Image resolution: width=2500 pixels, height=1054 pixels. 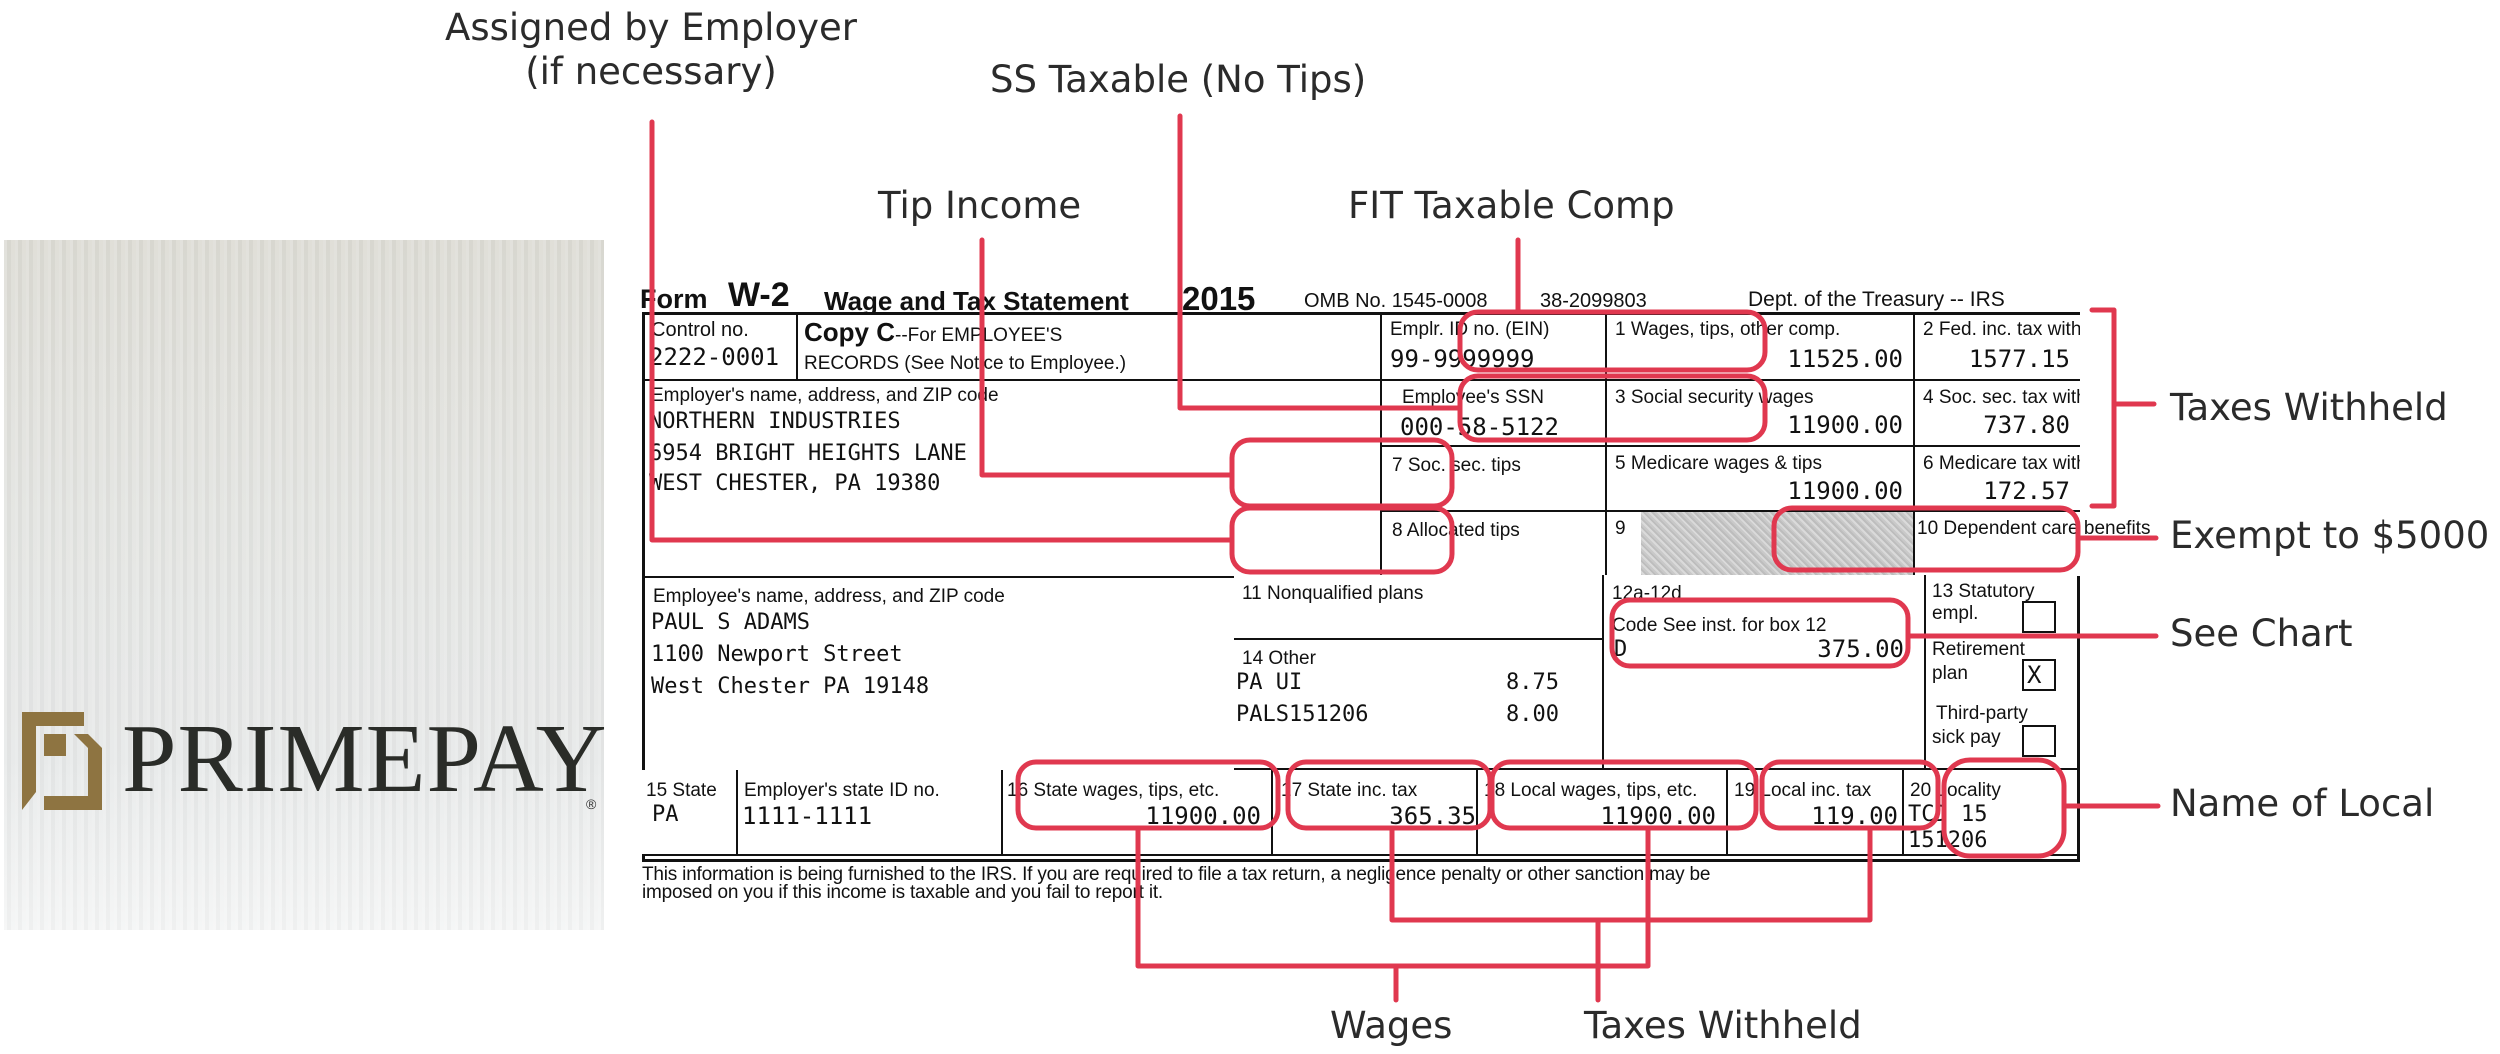 What do you see at coordinates (62, 761) in the screenshot?
I see `primepay-logo-icon` at bounding box center [62, 761].